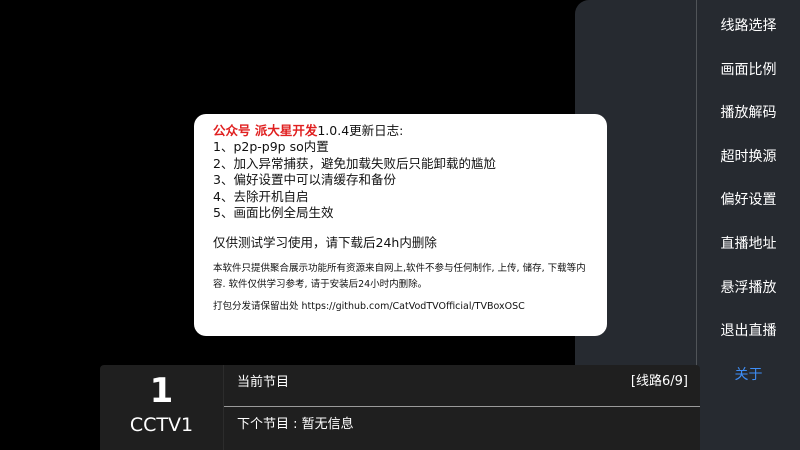 Image resolution: width=800 pixels, height=450 pixels. Describe the element at coordinates (748, 212) in the screenshot. I see `menu-item-preferences: 偏好设置` at that location.